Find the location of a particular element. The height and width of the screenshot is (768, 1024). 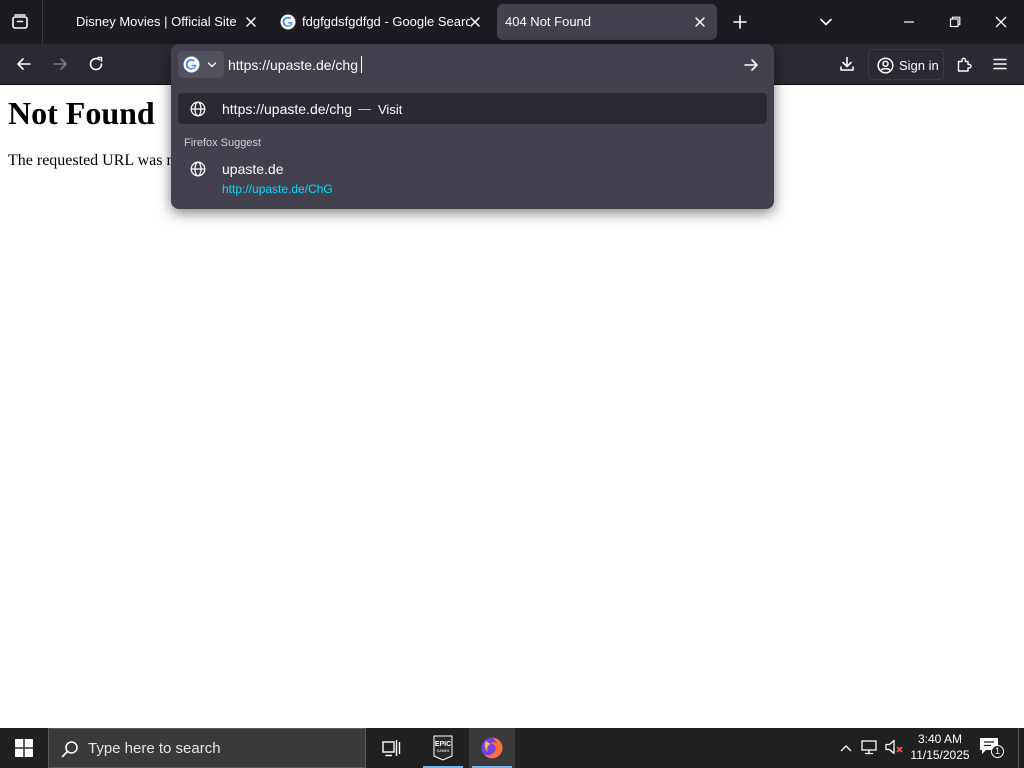

volume-muted-icon is located at coordinates (894, 747).